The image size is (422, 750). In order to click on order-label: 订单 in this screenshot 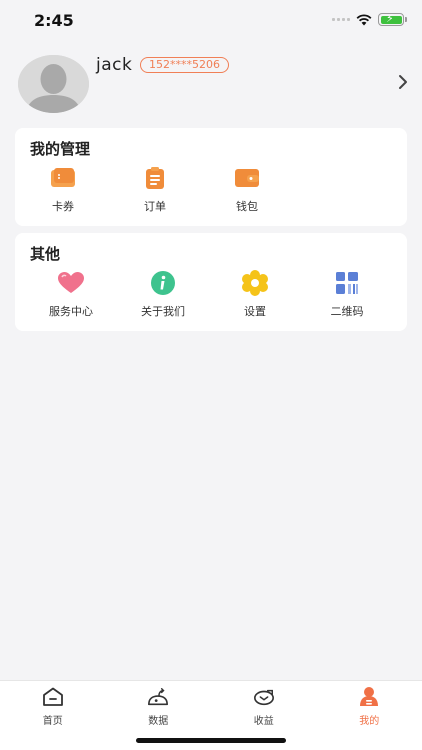, I will do `click(155, 206)`.